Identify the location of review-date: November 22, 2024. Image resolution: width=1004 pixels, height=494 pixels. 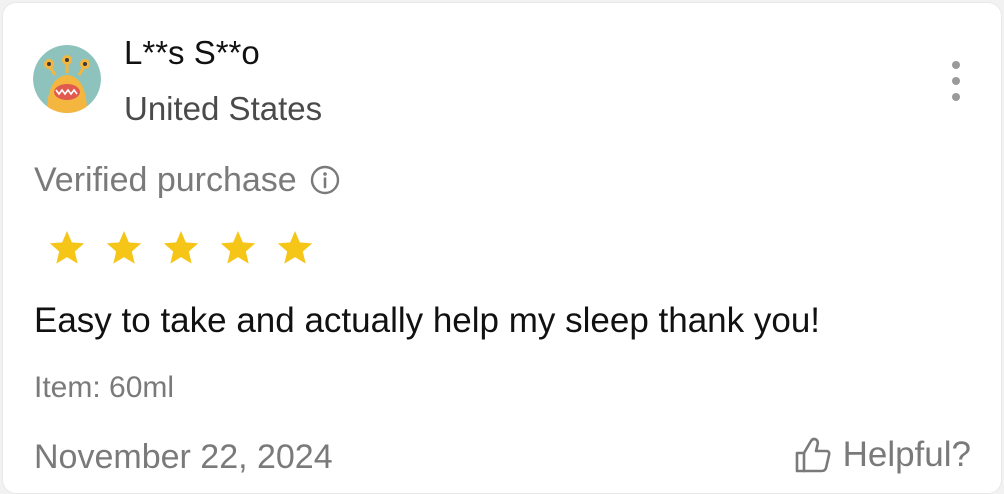
(183, 457).